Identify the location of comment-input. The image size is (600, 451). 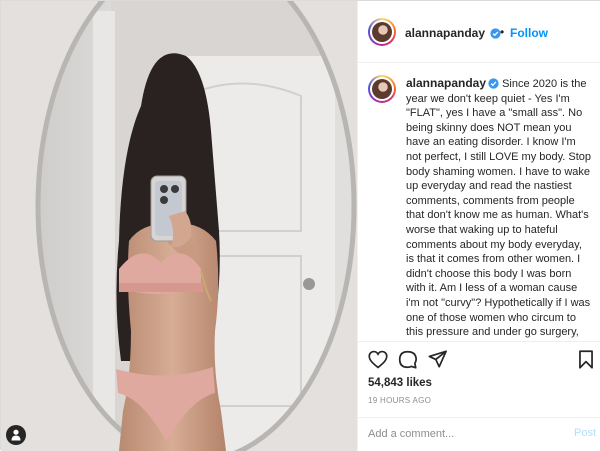
(463, 434).